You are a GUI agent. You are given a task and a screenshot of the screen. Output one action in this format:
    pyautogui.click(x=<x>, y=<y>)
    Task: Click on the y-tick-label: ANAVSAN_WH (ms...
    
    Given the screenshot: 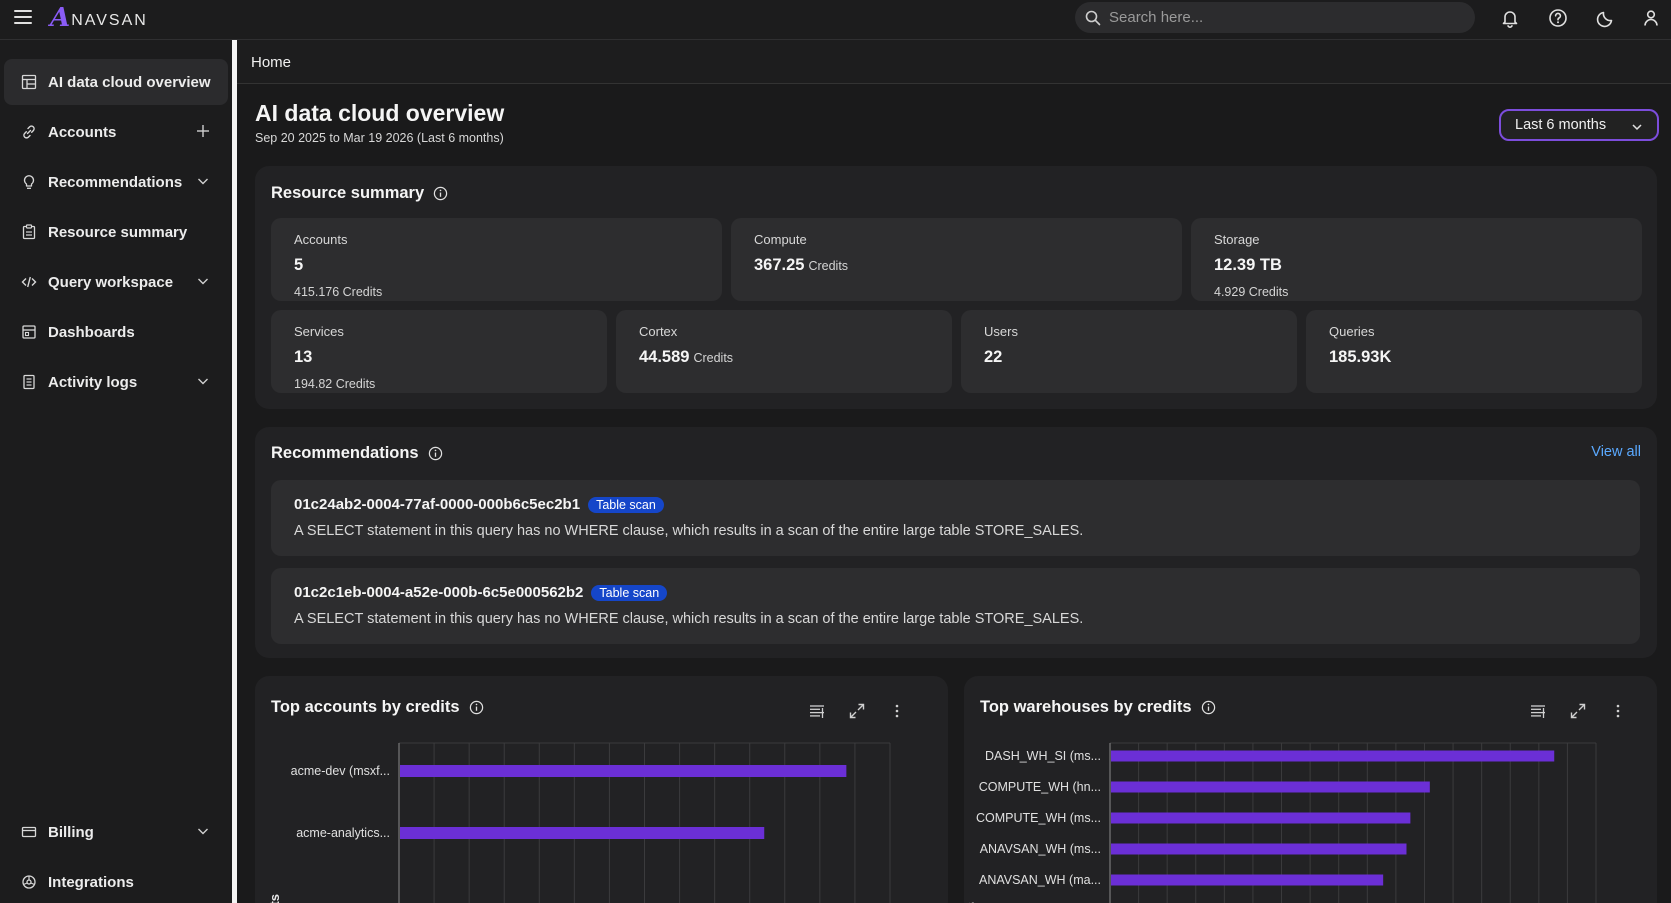 What is the action you would take?
    pyautogui.click(x=1040, y=849)
    